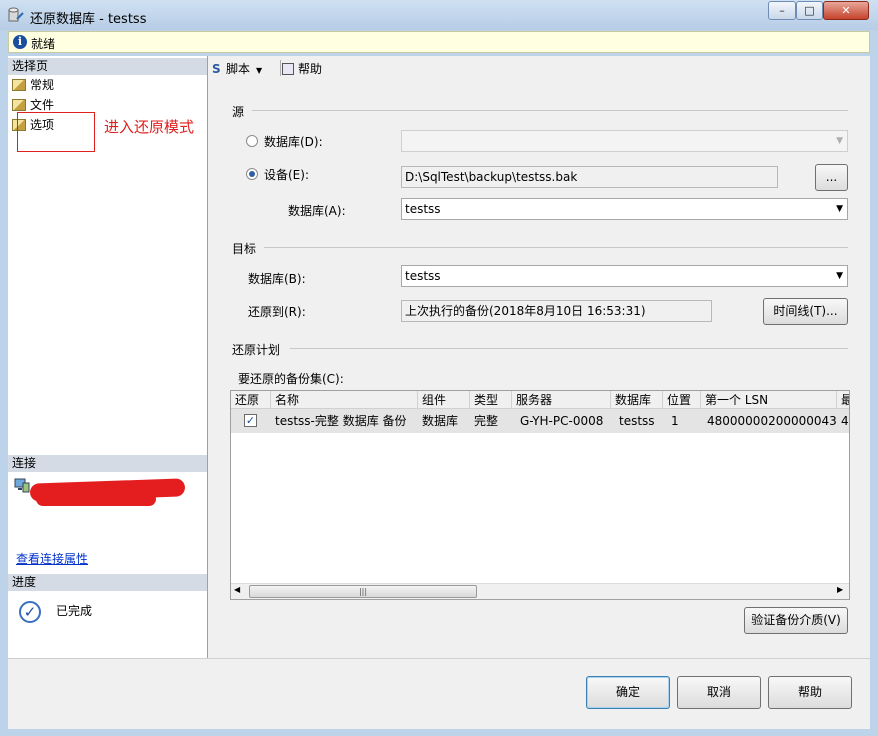  I want to click on page-item-label: 常规, so click(42, 85).